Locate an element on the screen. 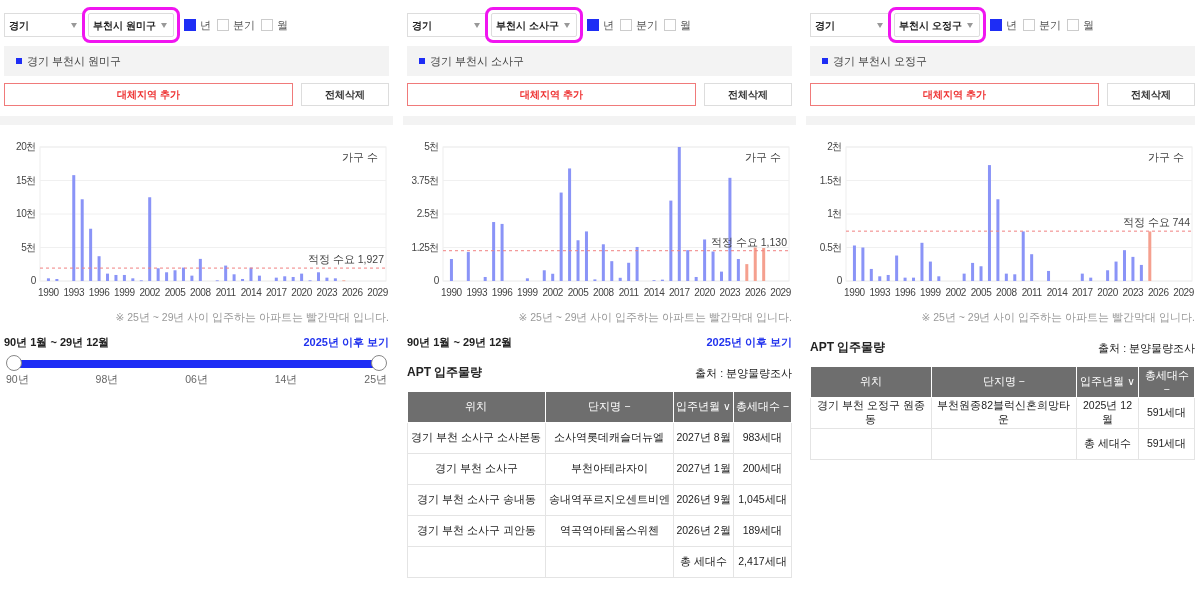  x-tick-label: 2014 is located at coordinates (1057, 292).